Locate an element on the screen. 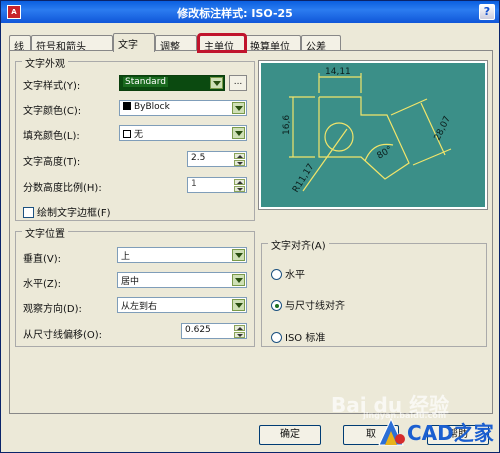  align-horizontal-label: 水平 is located at coordinates (295, 275).